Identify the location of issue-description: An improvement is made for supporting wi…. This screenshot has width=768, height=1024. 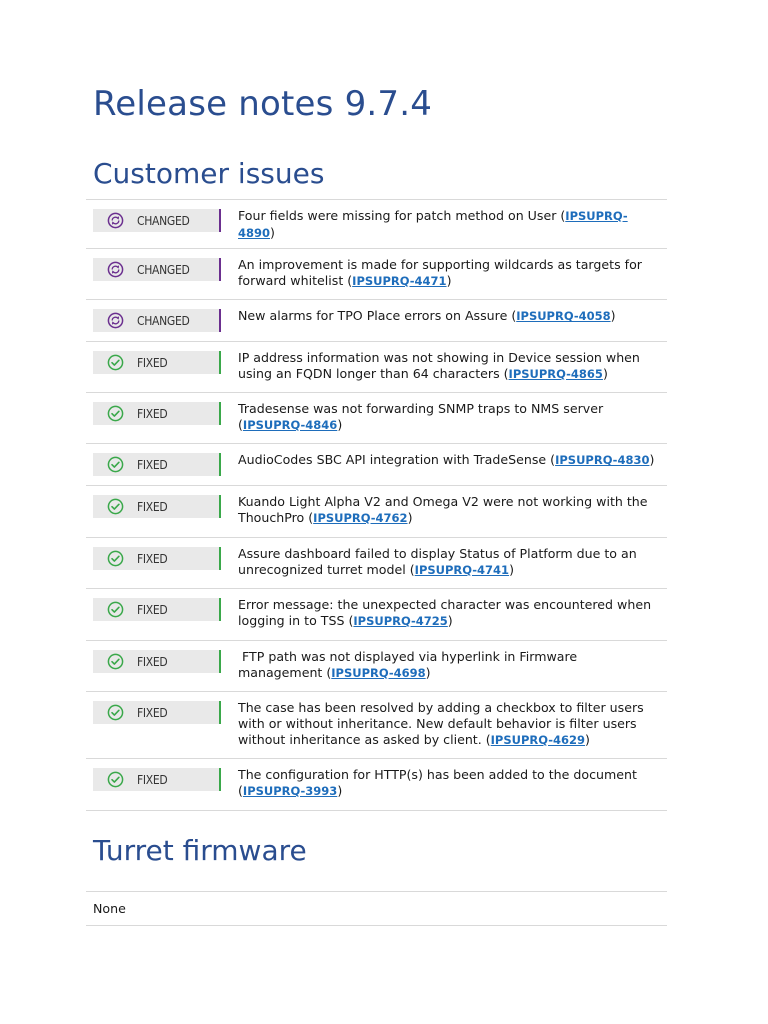
(452, 273).